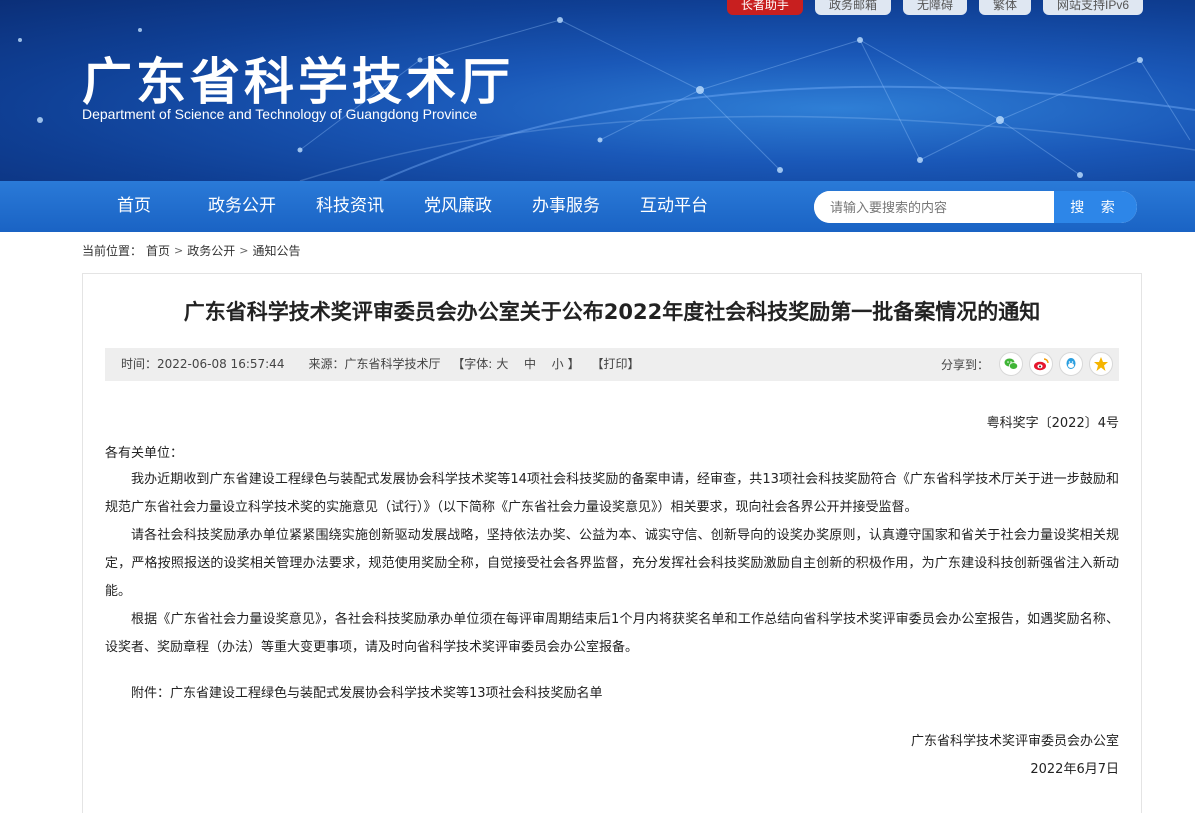 This screenshot has width=1195, height=813. I want to click on search-button: 搜 索, so click(1095, 207).